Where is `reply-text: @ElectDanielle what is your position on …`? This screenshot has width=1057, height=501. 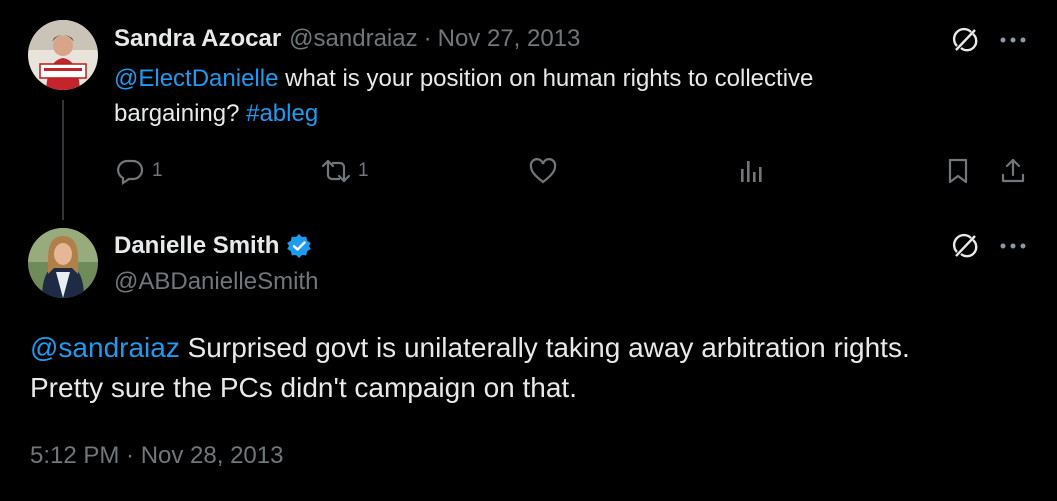 reply-text: @ElectDanielle what is your position on … is located at coordinates (564, 96).